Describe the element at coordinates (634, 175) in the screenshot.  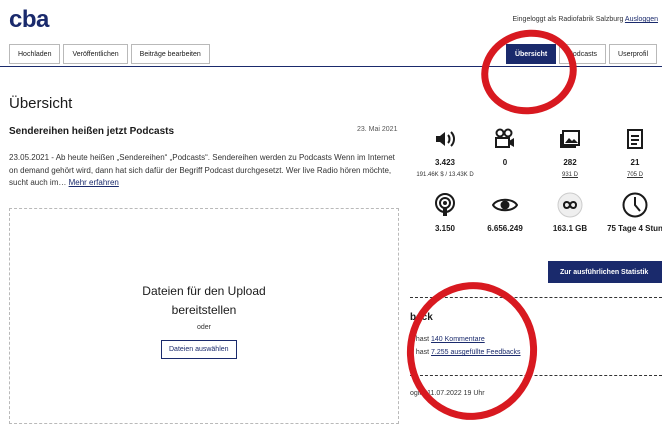
I see `stat-sub: 705 D` at that location.